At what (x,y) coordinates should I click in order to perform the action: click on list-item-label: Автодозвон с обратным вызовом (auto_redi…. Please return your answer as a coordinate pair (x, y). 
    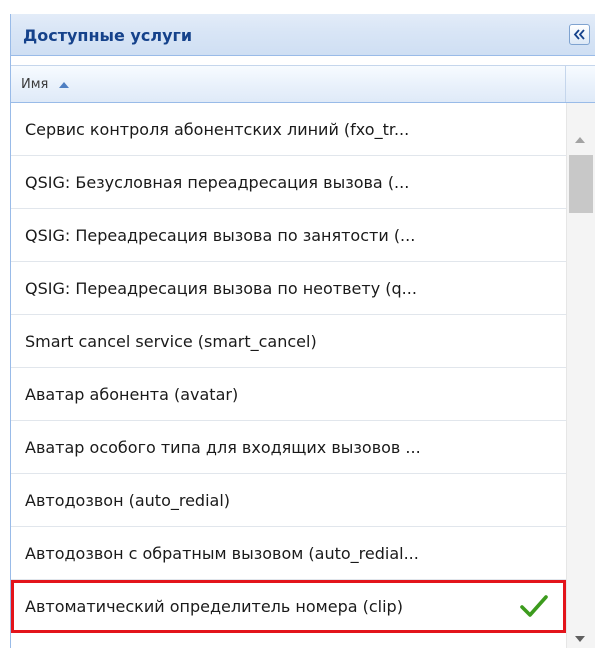
    Looking at the image, I should click on (222, 553).